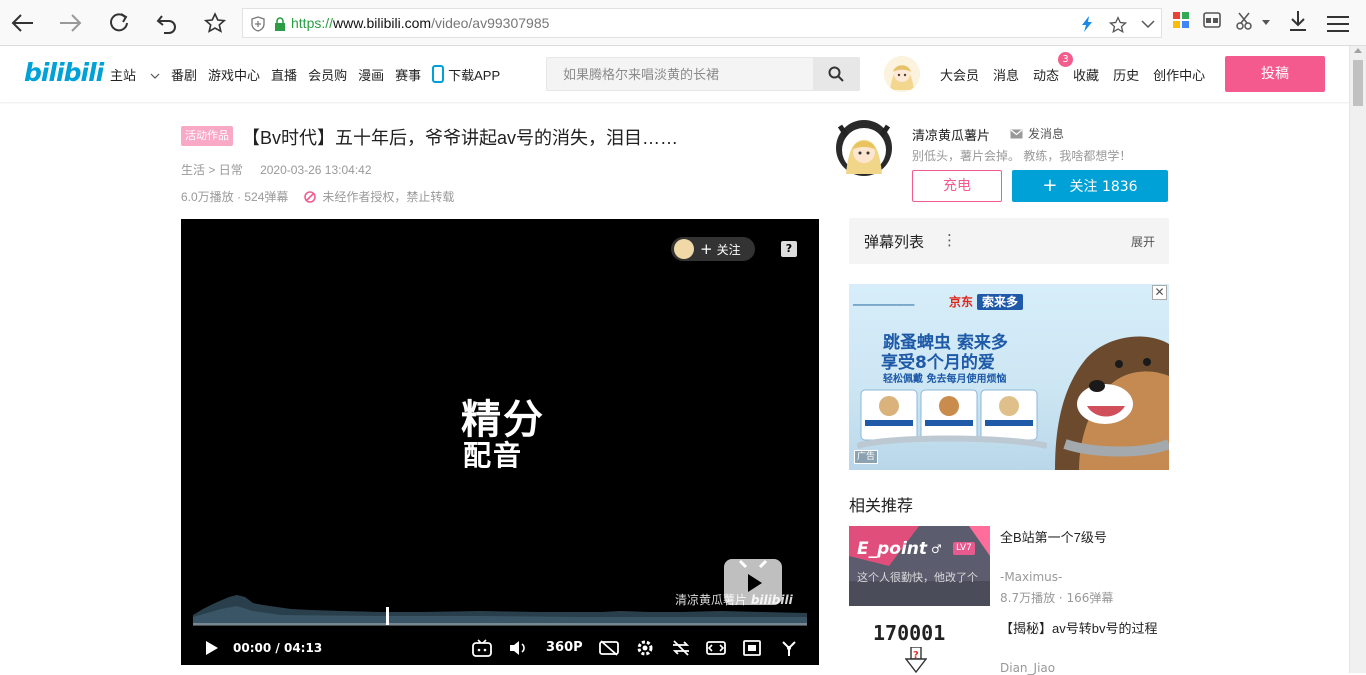 Image resolution: width=1366 pixels, height=675 pixels. Describe the element at coordinates (234, 74) in the screenshot. I see `nav-game-center: 游戏中心` at that location.